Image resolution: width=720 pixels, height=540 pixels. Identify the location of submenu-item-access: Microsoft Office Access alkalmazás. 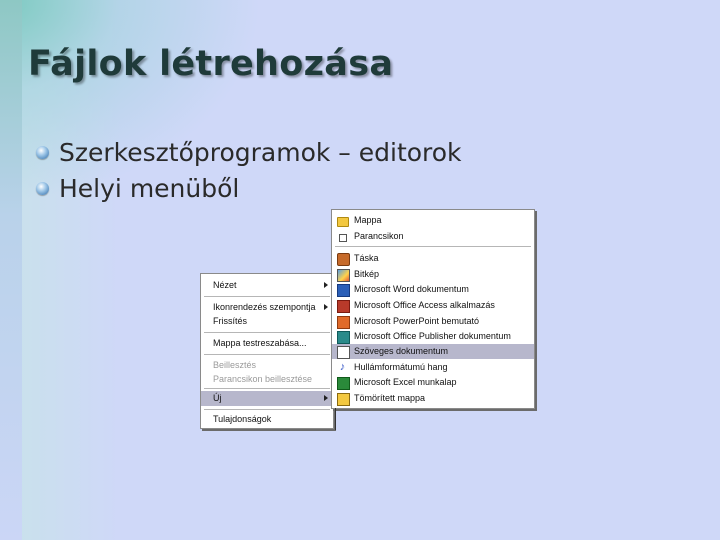
(433, 305).